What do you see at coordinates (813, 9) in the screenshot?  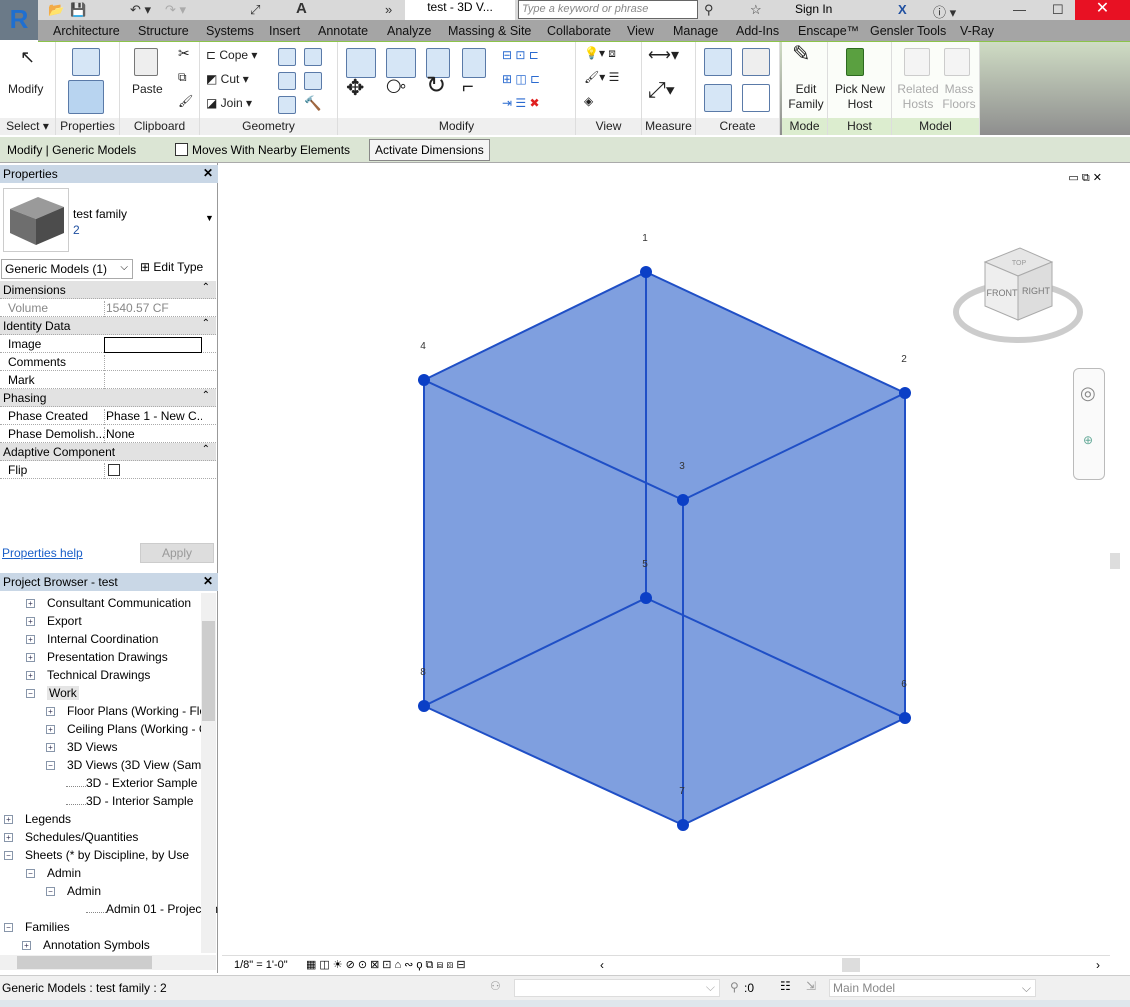 I see `sign-in-button: Sign In` at bounding box center [813, 9].